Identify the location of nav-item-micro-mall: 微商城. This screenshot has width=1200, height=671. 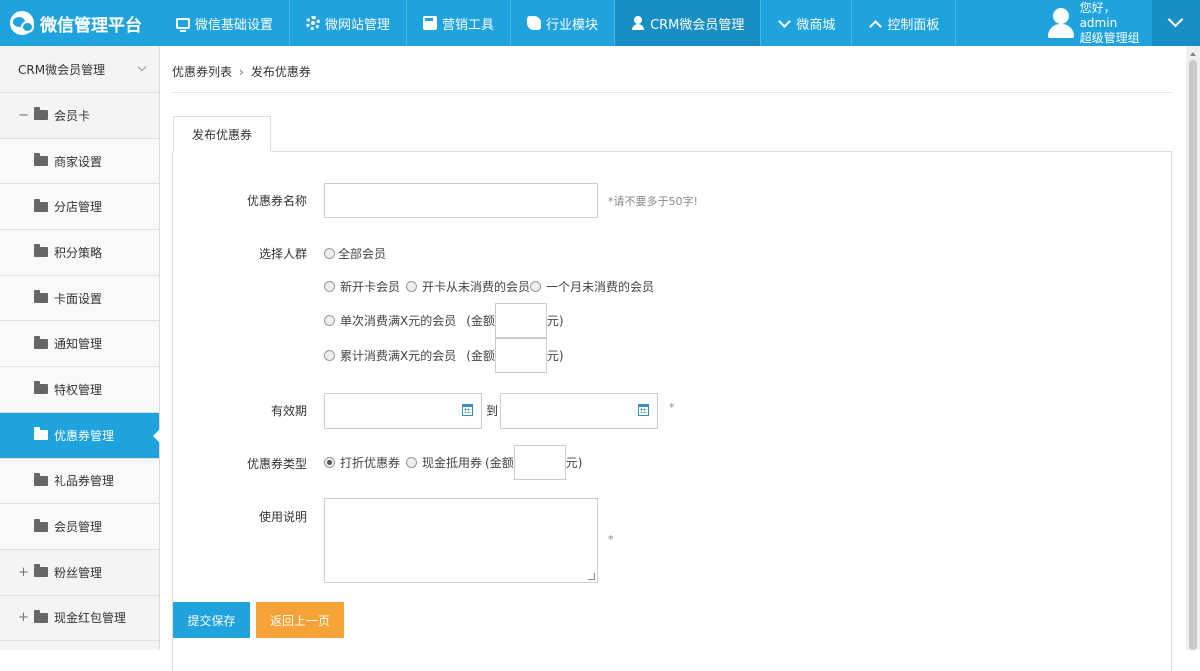
(807, 23).